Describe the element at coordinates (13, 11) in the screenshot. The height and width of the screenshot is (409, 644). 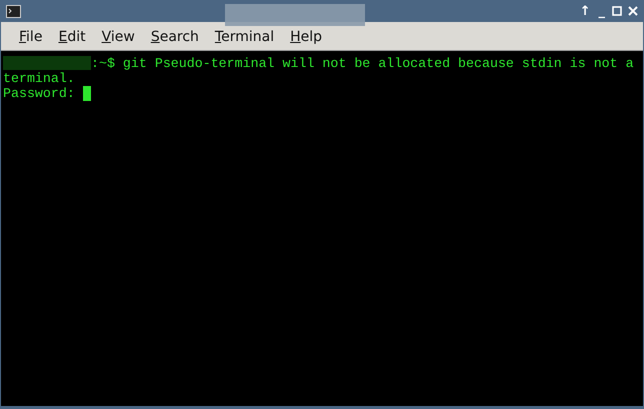
I see `terminal-icon` at that location.